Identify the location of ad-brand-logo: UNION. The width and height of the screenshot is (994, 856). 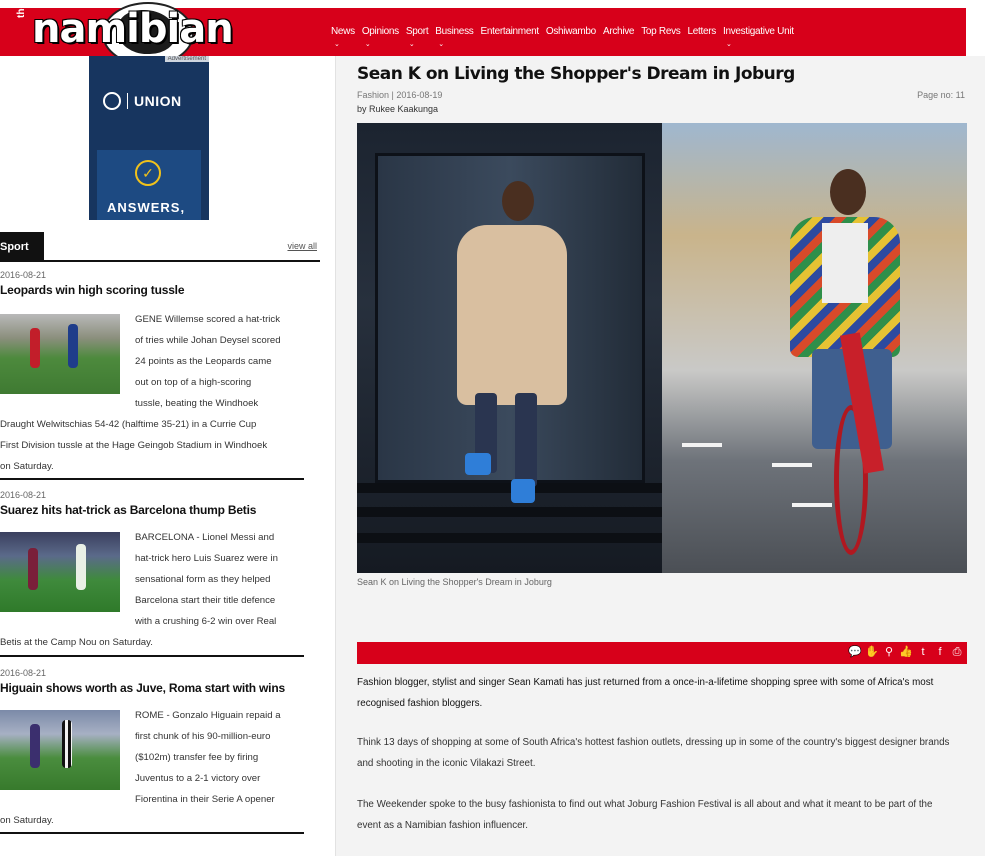
(142, 101).